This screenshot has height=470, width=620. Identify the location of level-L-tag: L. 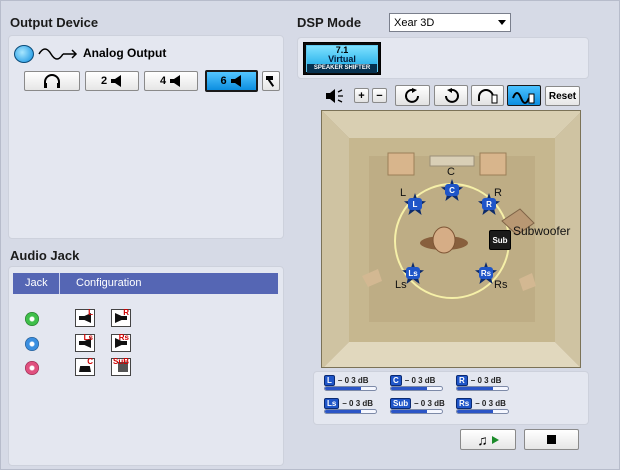
(329, 380).